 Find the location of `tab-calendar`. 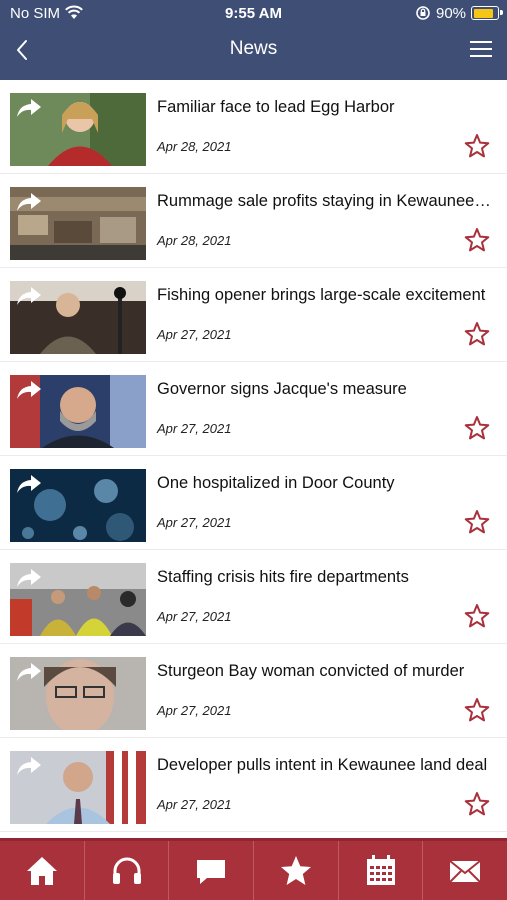

tab-calendar is located at coordinates (381, 870).